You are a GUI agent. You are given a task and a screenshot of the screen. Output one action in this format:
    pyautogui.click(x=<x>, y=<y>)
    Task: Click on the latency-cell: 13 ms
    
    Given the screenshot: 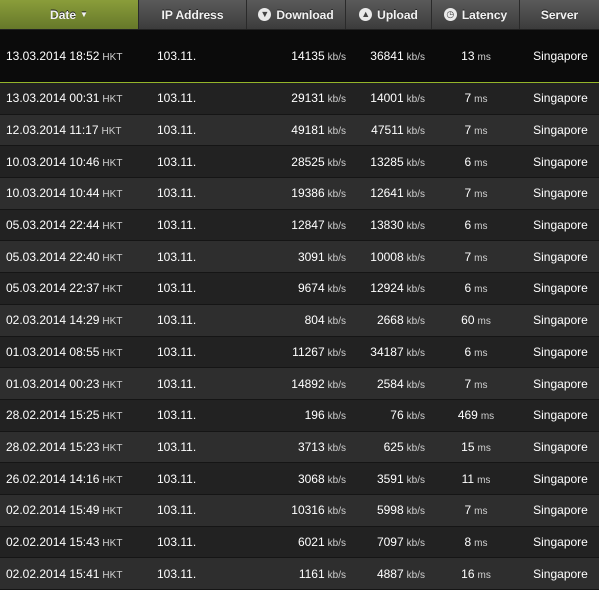 What is the action you would take?
    pyautogui.click(x=476, y=56)
    